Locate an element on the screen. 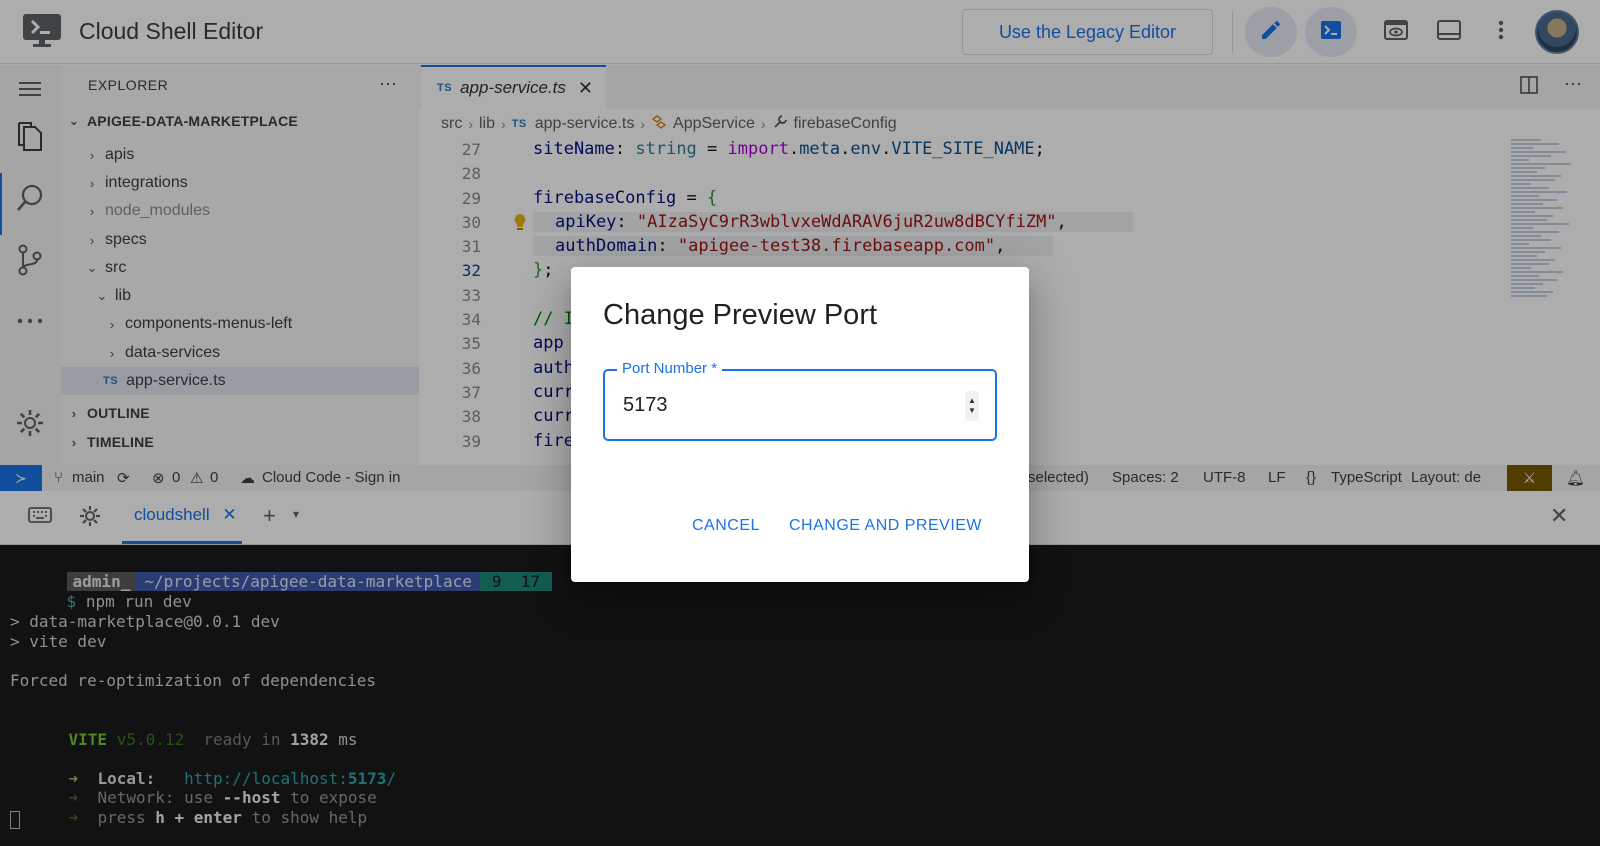  change-and-preview-button: CHANGE AND PREVIEW is located at coordinates (885, 526).